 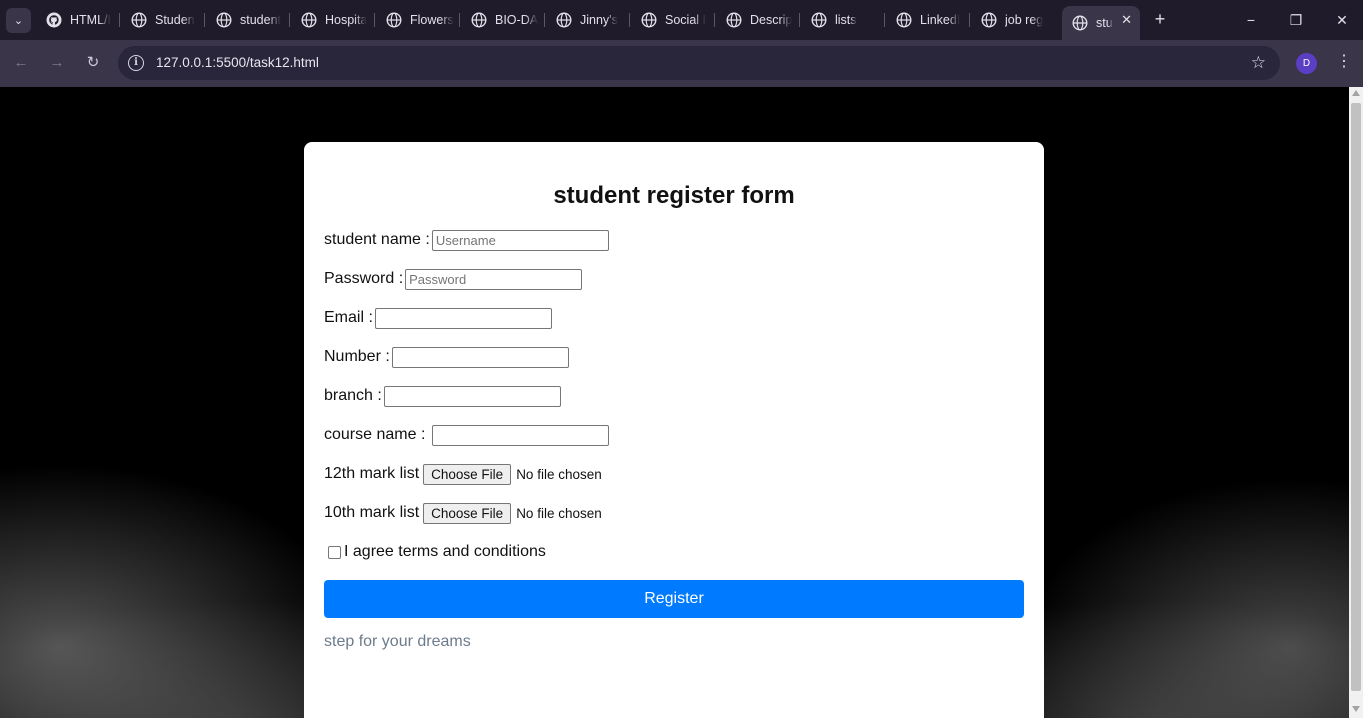 I want to click on password-label: Password :, so click(x=364, y=278).